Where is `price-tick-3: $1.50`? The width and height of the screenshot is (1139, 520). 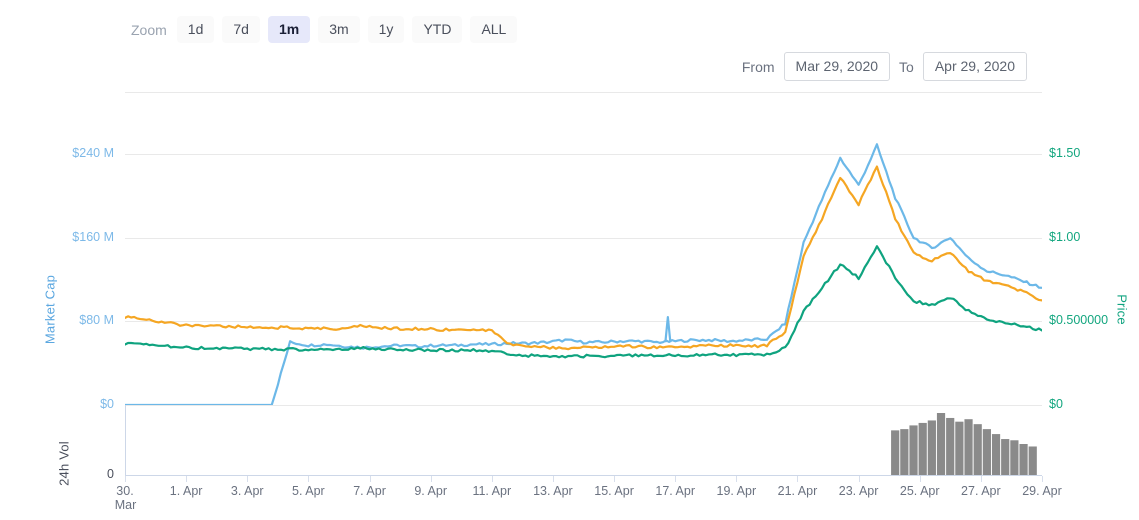
price-tick-3: $1.50 is located at coordinates (1065, 152).